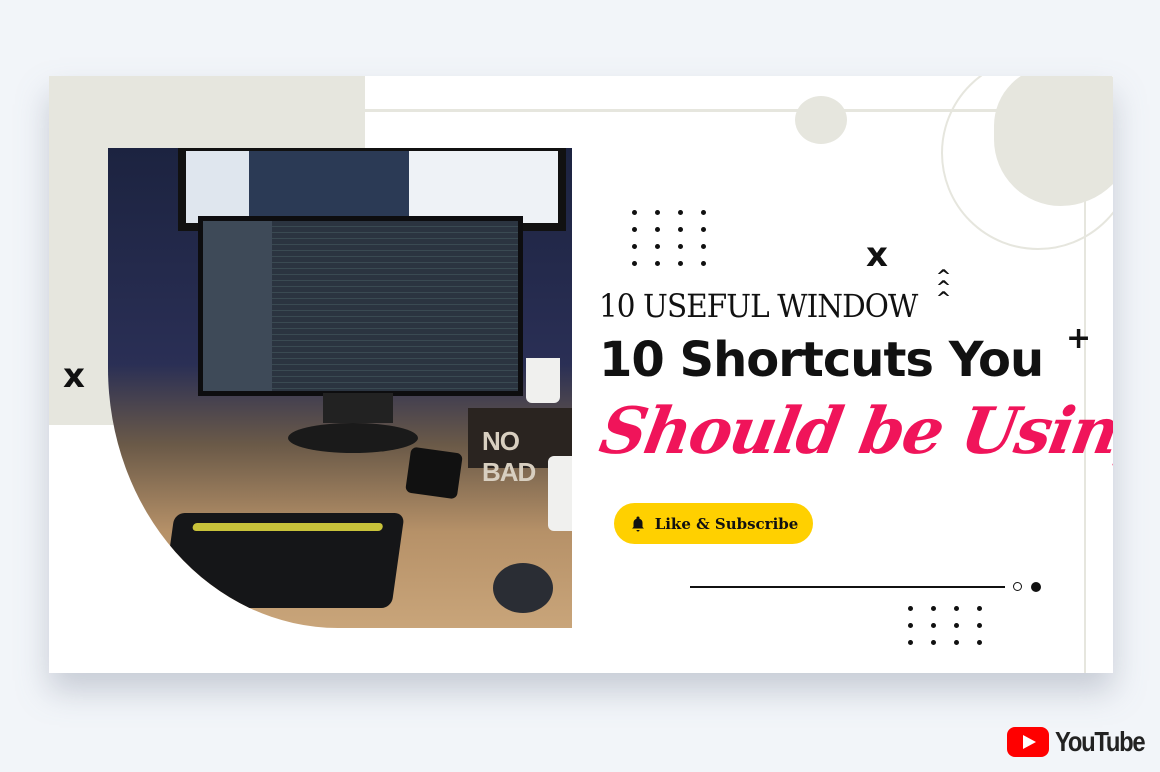  Describe the element at coordinates (726, 523) in the screenshot. I see `button-label: Like & Subscribe` at that location.